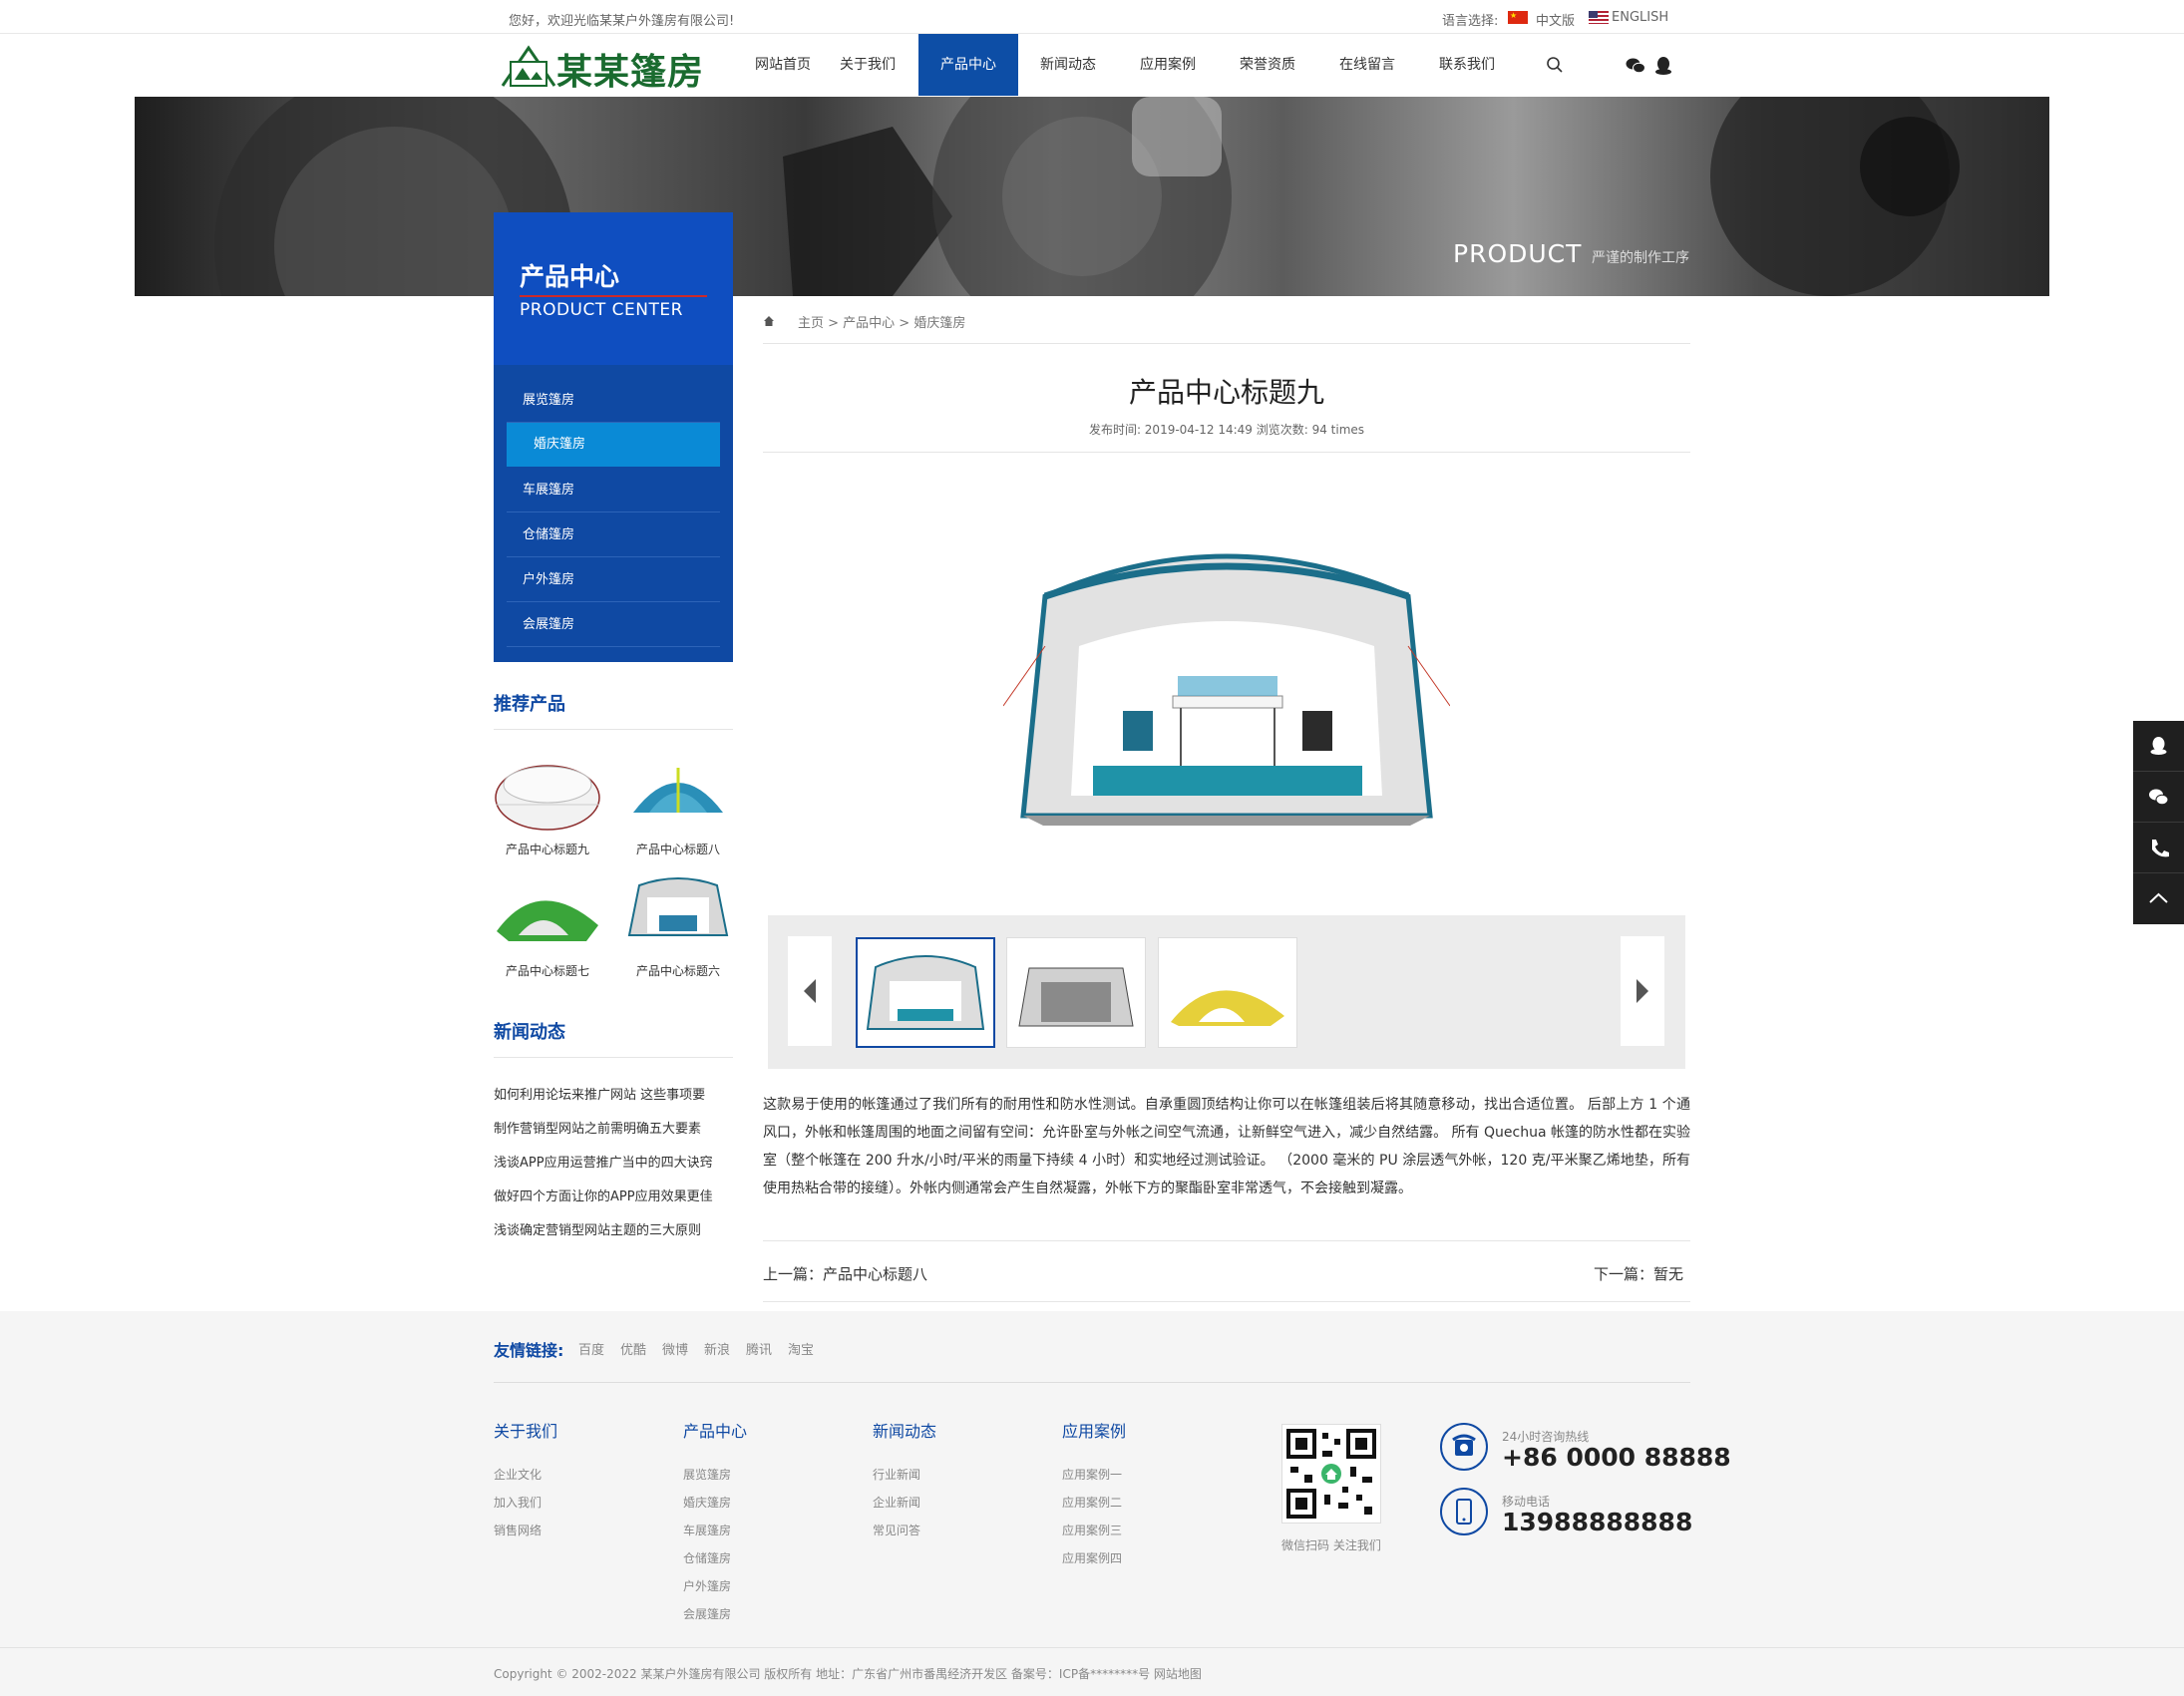 Image resolution: width=2184 pixels, height=1696 pixels. I want to click on recommend-caption-8: 产品中心标题八, so click(678, 849).